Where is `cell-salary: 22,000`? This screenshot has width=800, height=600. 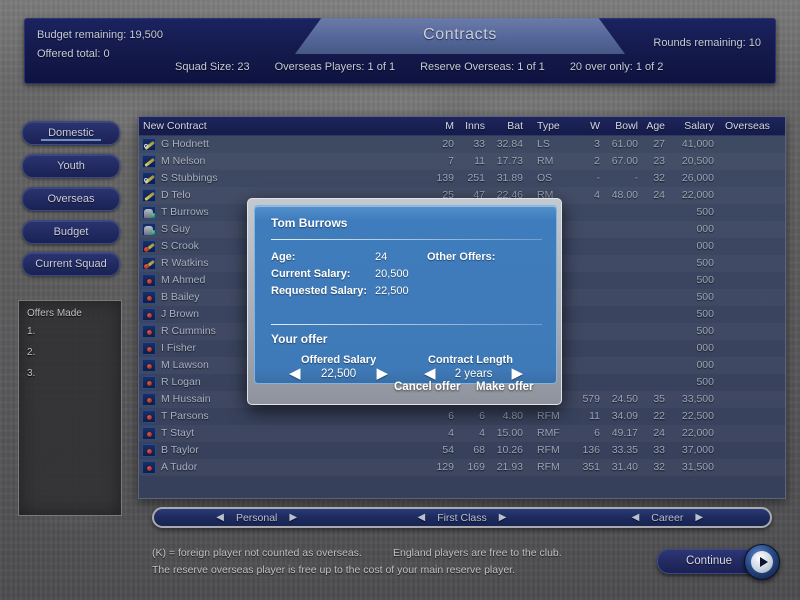
cell-salary: 22,000 is located at coordinates (697, 195).